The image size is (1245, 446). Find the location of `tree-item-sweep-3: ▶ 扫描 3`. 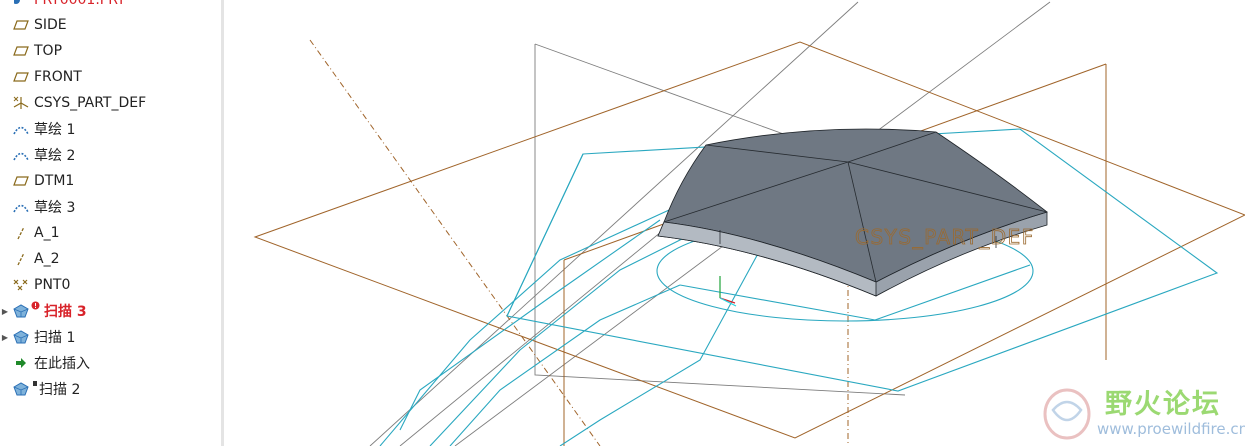

tree-item-sweep-3: ▶ 扫描 3 is located at coordinates (110, 311).